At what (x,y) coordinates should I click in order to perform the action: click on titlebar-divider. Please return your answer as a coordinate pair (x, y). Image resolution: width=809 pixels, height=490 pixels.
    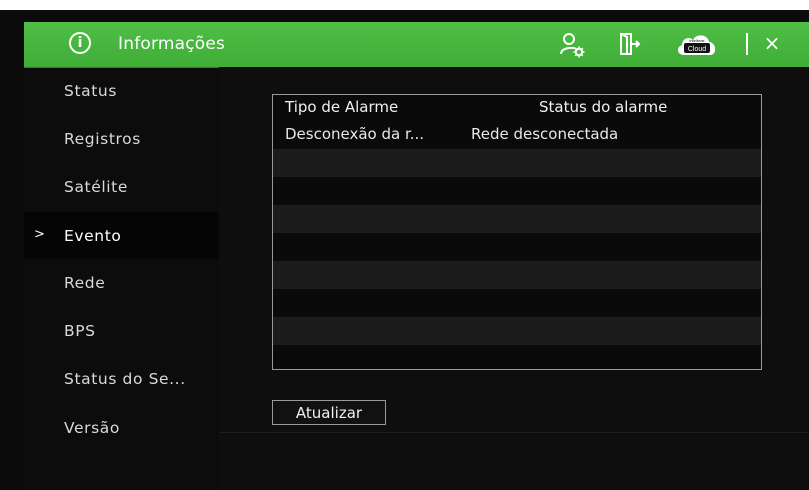
    Looking at the image, I should click on (747, 44).